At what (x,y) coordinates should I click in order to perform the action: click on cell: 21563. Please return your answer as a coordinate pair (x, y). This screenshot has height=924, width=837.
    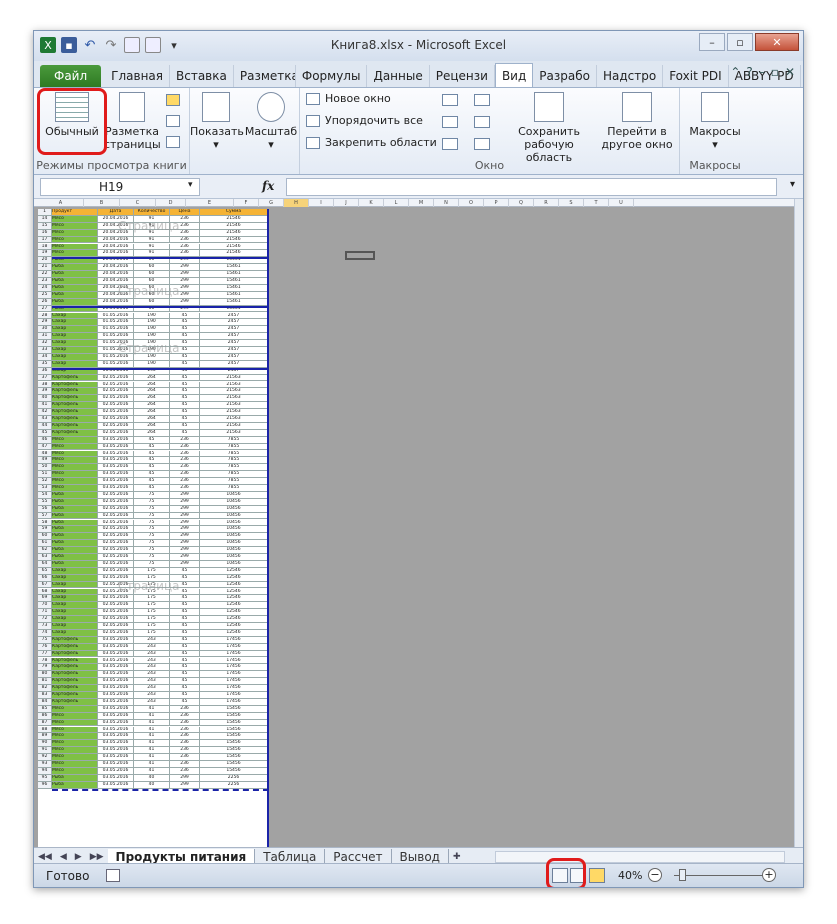
    Looking at the image, I should click on (234, 385).